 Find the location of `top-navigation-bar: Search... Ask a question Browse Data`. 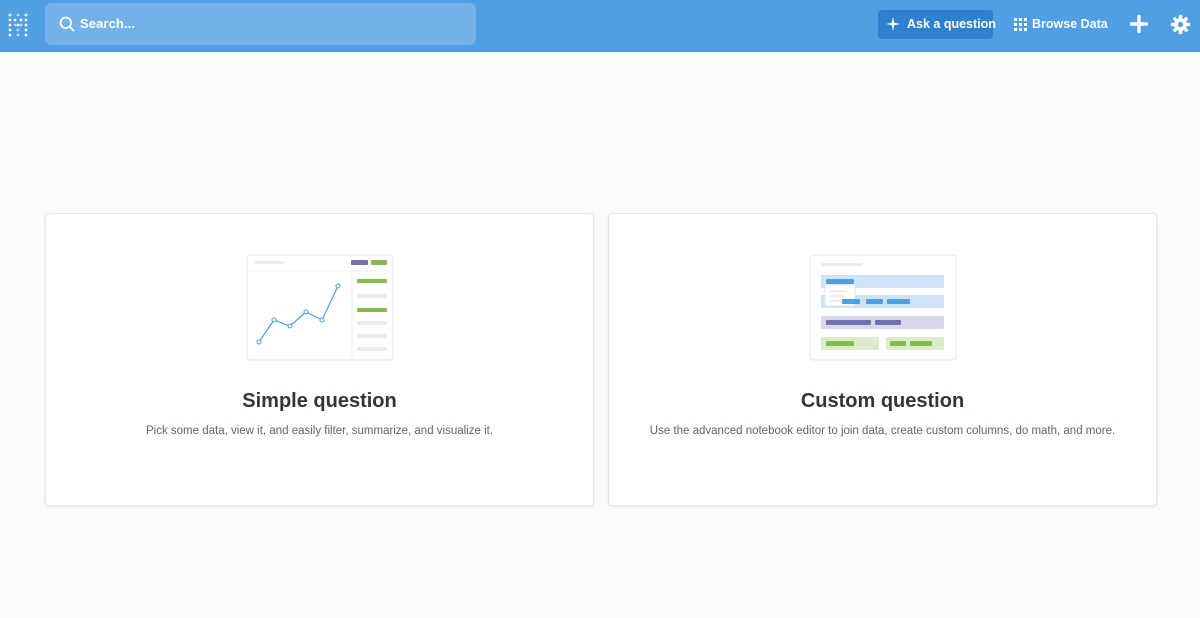

top-navigation-bar: Search... Ask a question Browse Data is located at coordinates (600, 26).